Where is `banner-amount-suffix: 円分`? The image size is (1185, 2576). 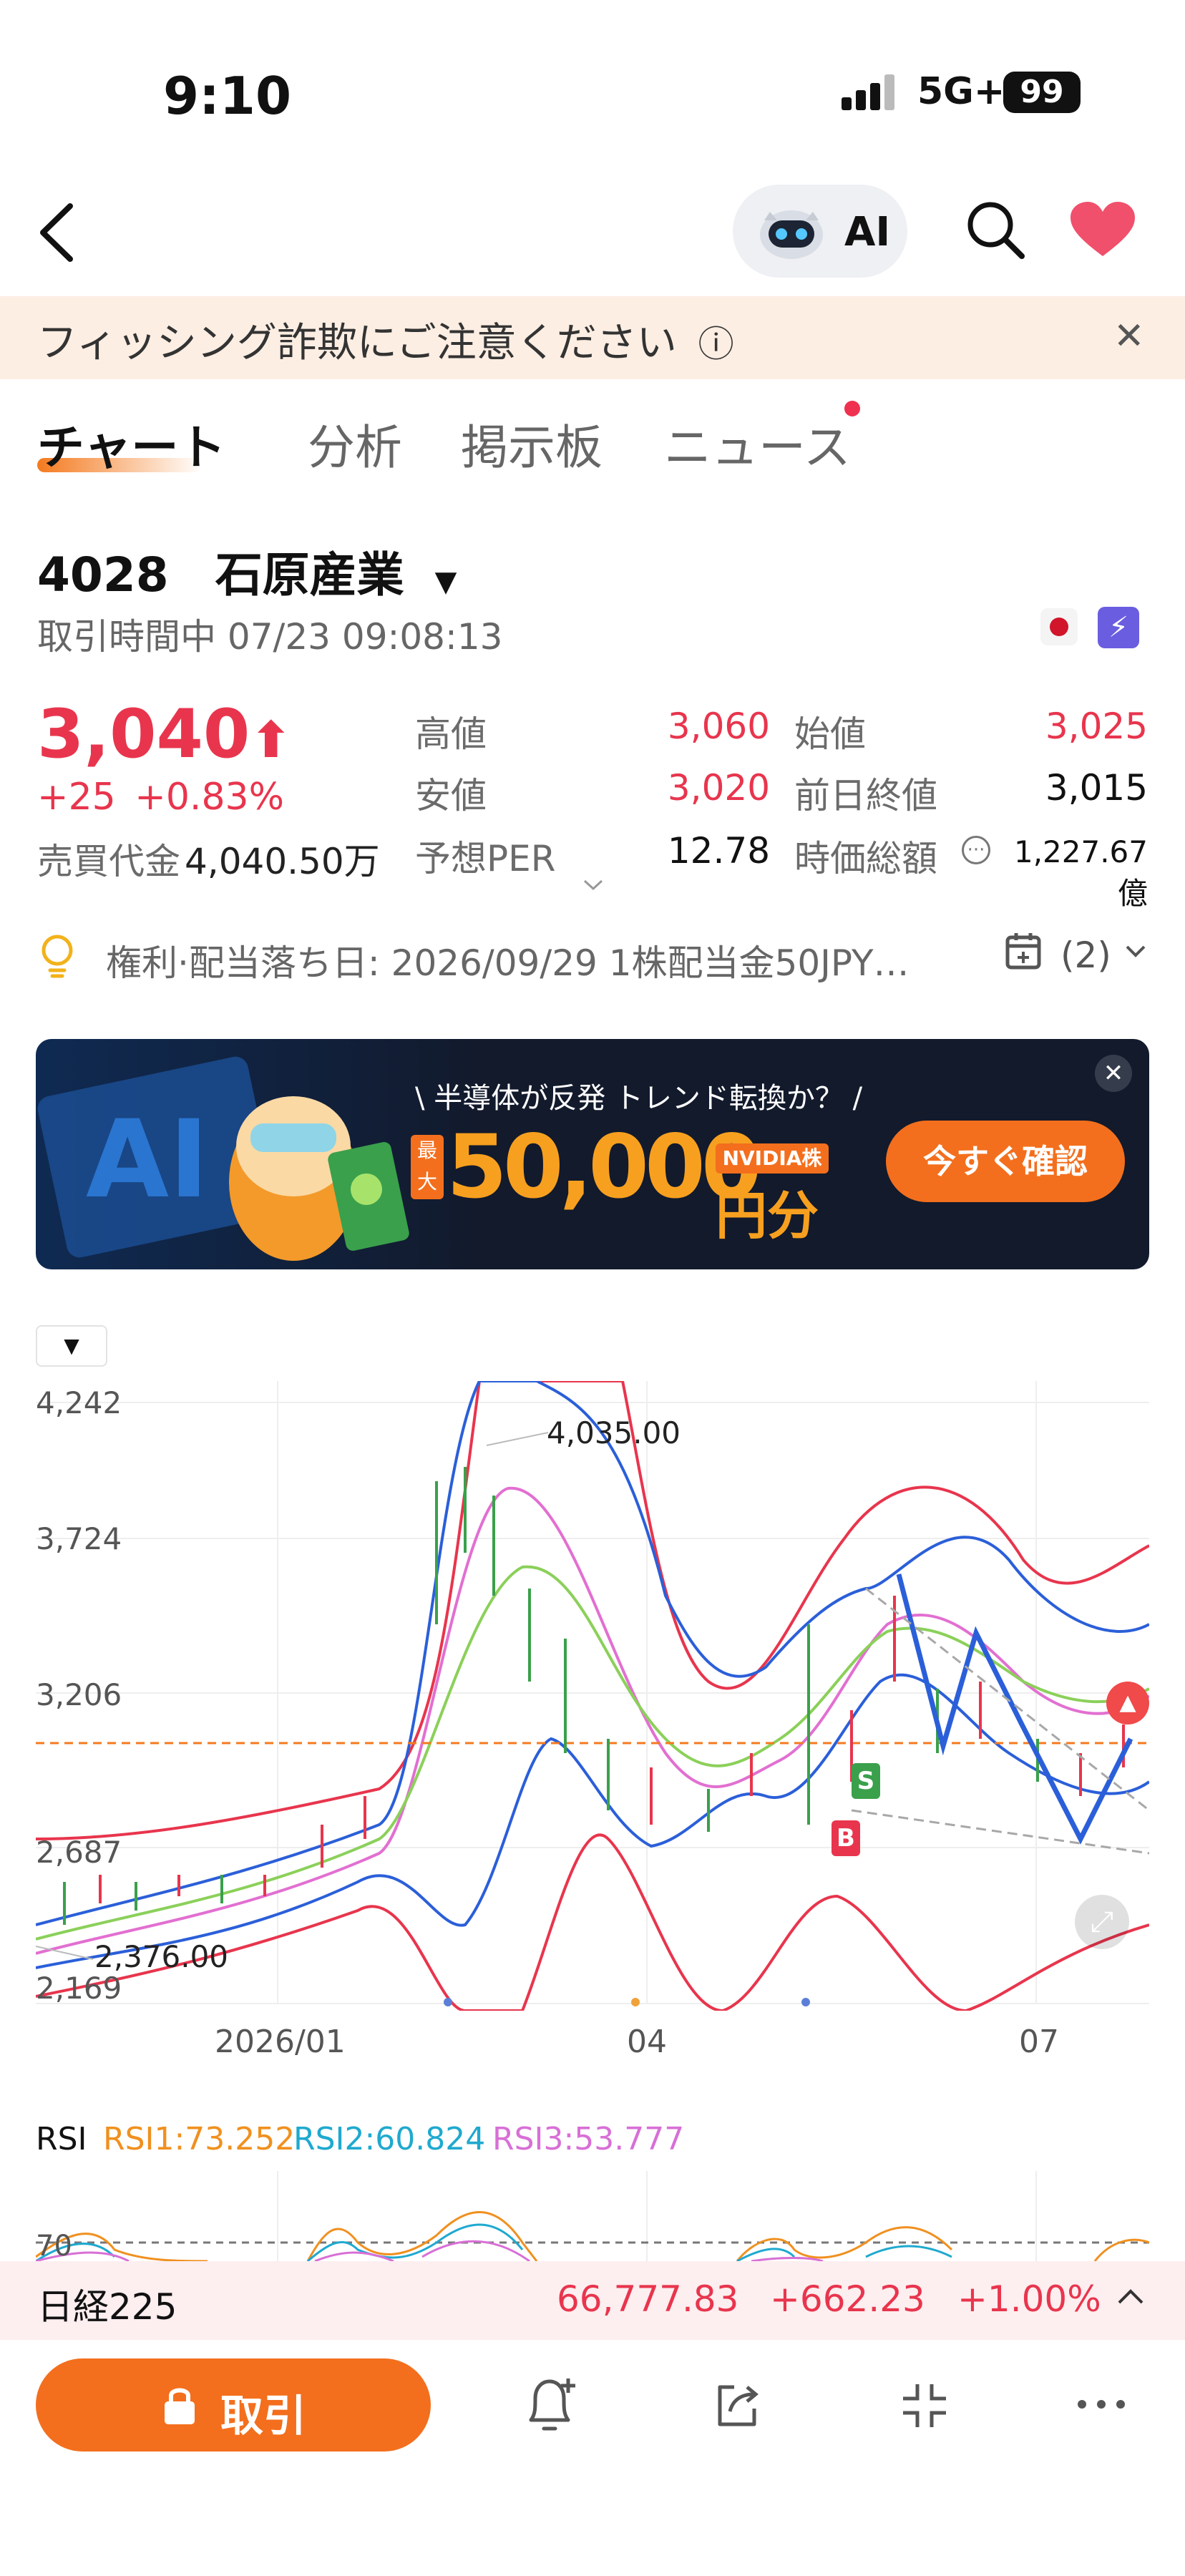 banner-amount-suffix: 円分 is located at coordinates (767, 1216).